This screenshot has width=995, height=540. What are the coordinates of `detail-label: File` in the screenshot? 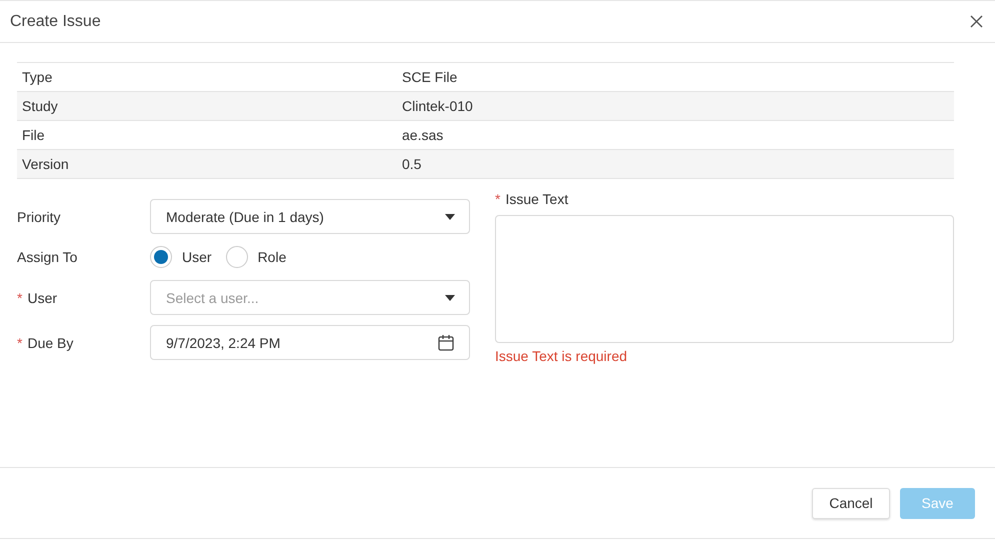 It's located at (34, 135).